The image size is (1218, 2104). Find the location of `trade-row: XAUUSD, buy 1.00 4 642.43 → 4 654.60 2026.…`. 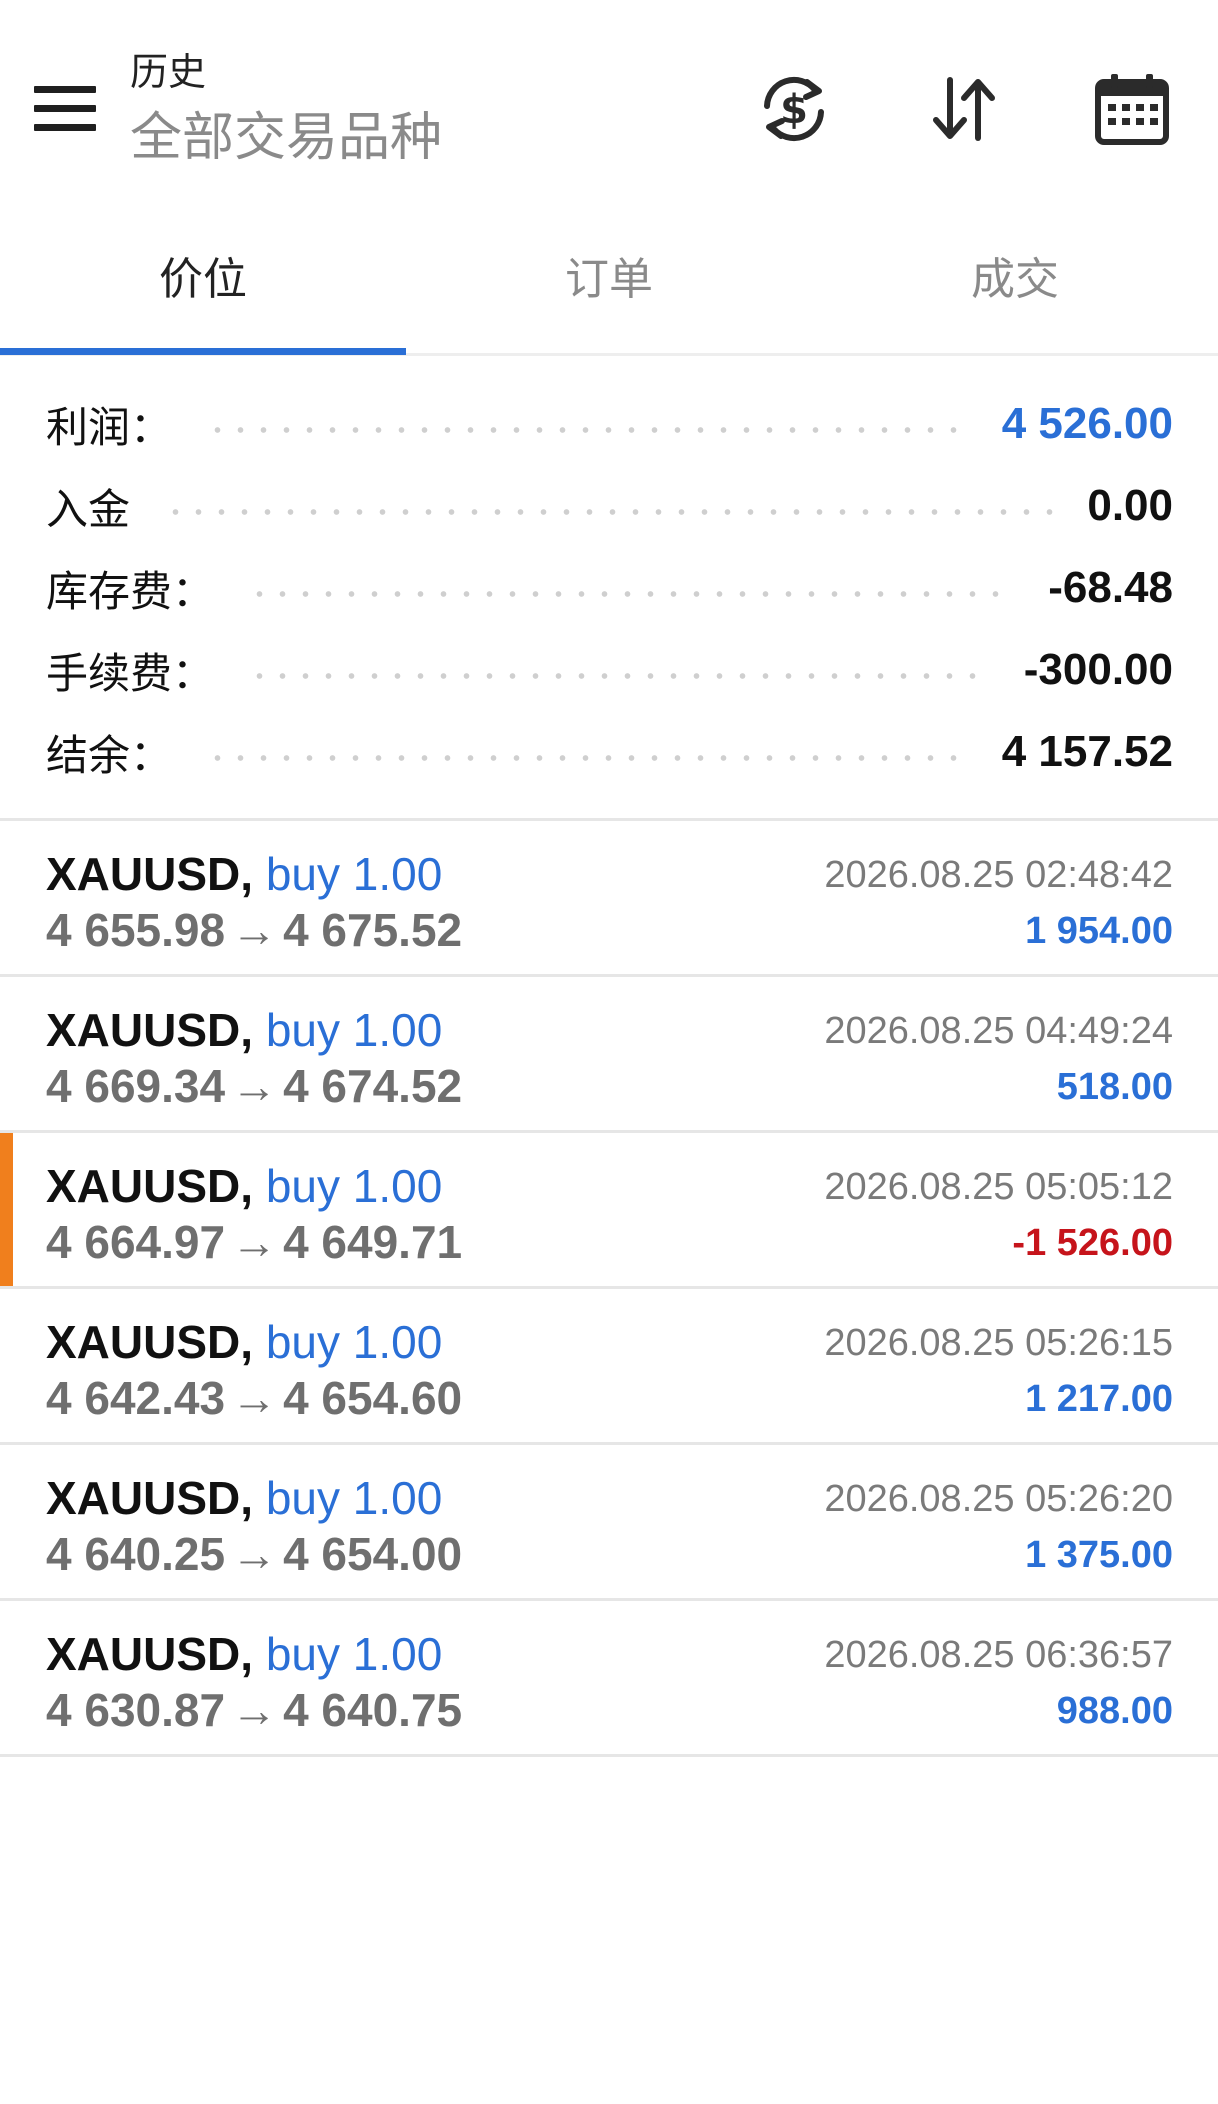

trade-row: XAUUSD, buy 1.00 4 642.43 → 4 654.60 2026.… is located at coordinates (609, 1367).